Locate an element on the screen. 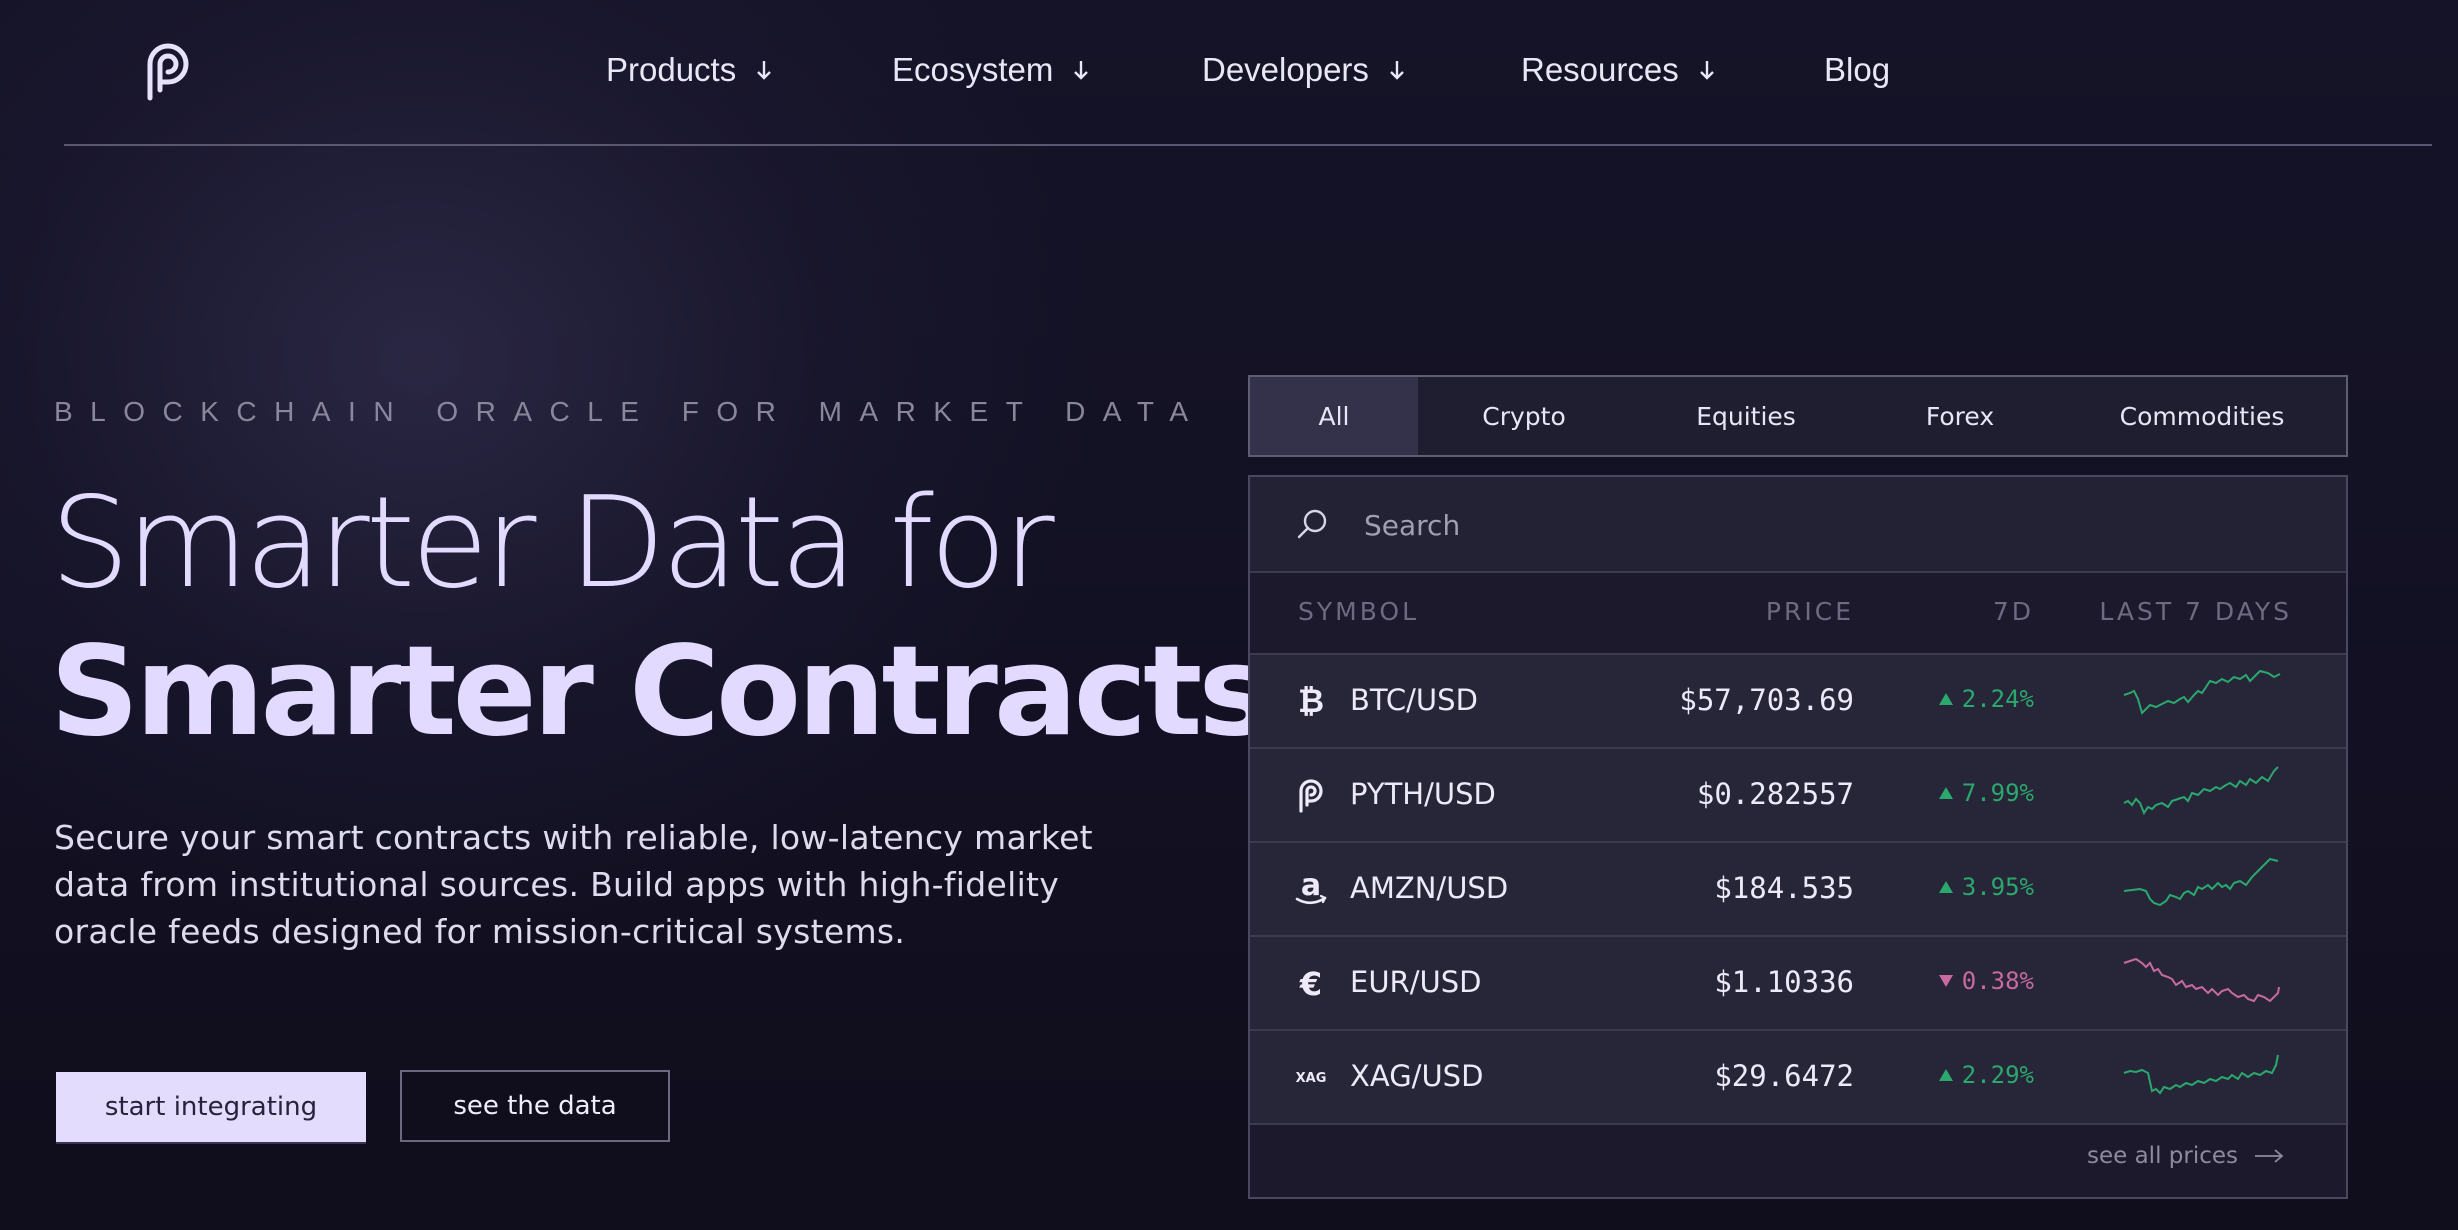 Image resolution: width=2458 pixels, height=1230 pixels. nav-resources-label: Resources is located at coordinates (1600, 69).